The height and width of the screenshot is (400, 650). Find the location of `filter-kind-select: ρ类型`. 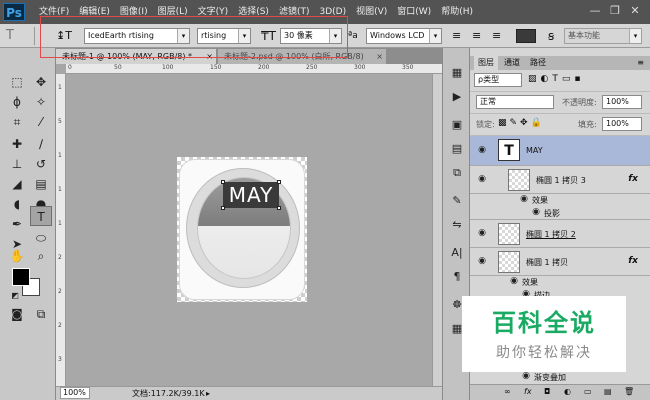

filter-kind-select: ρ类型 is located at coordinates (498, 80).